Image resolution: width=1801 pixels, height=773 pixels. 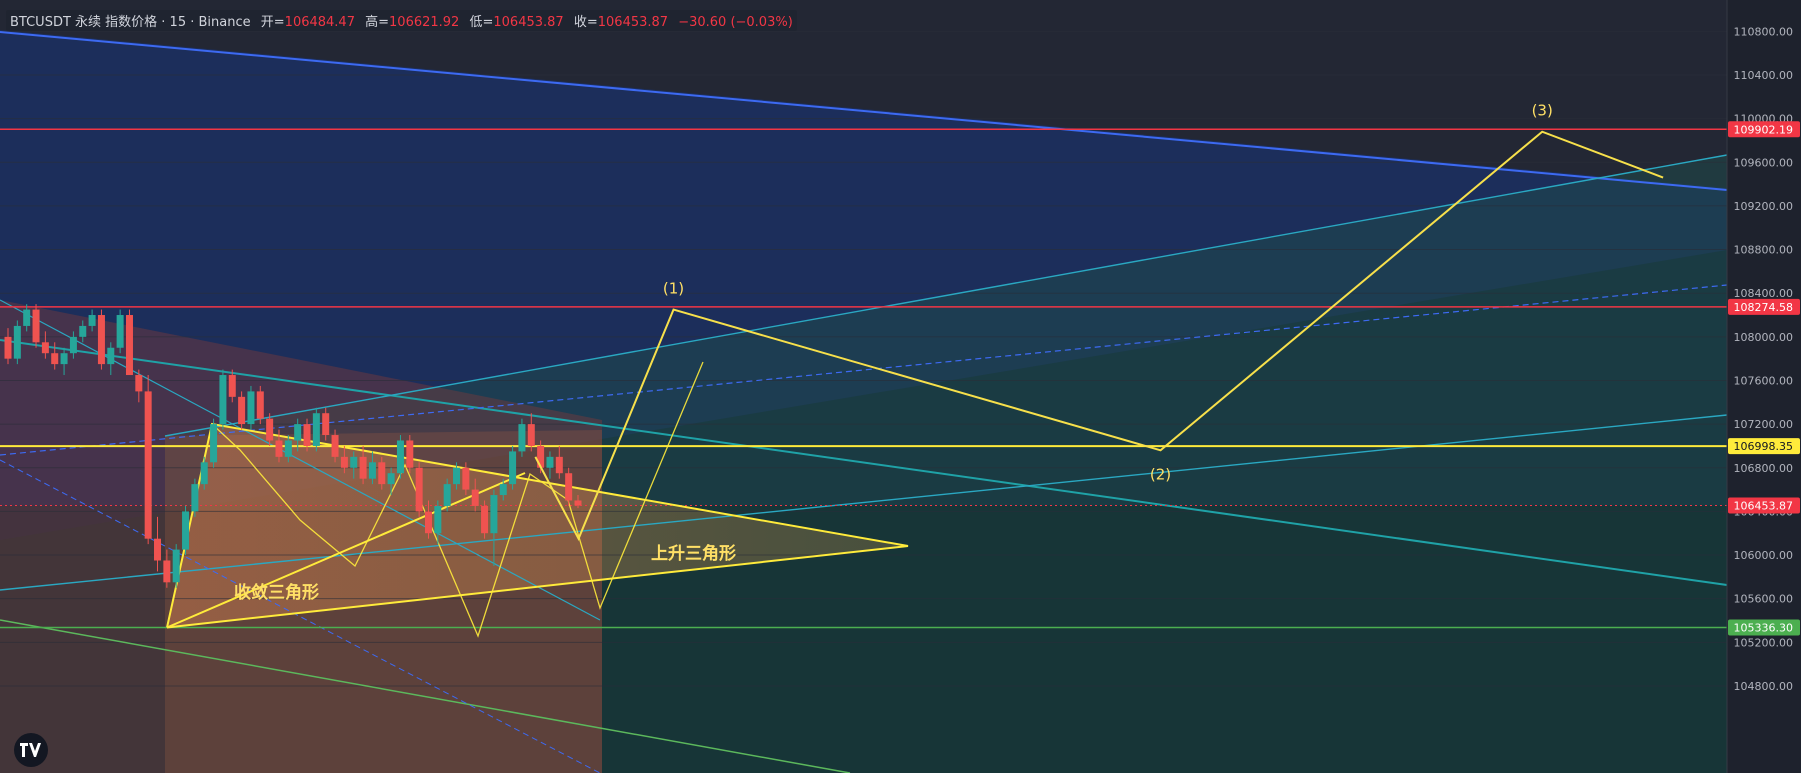 What do you see at coordinates (1764, 129) in the screenshot?
I see `price-tag-label: 109902.19` at bounding box center [1764, 129].